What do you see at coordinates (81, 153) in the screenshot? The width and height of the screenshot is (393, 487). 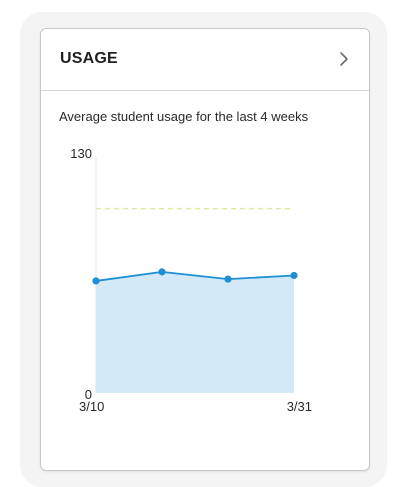 I see `y-tick-label-max: 130` at bounding box center [81, 153].